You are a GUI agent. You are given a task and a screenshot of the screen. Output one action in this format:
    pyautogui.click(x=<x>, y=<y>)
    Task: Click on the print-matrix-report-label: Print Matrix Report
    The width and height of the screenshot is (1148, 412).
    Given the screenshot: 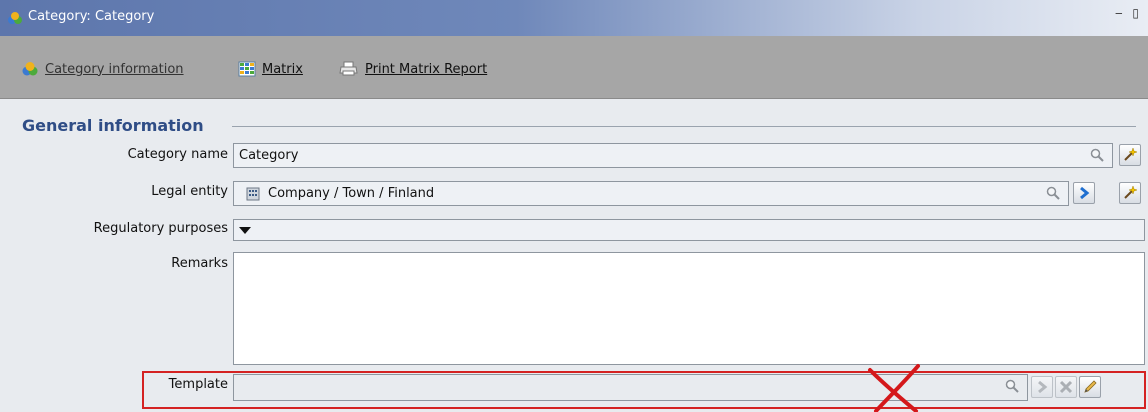 What is the action you would take?
    pyautogui.click(x=426, y=69)
    